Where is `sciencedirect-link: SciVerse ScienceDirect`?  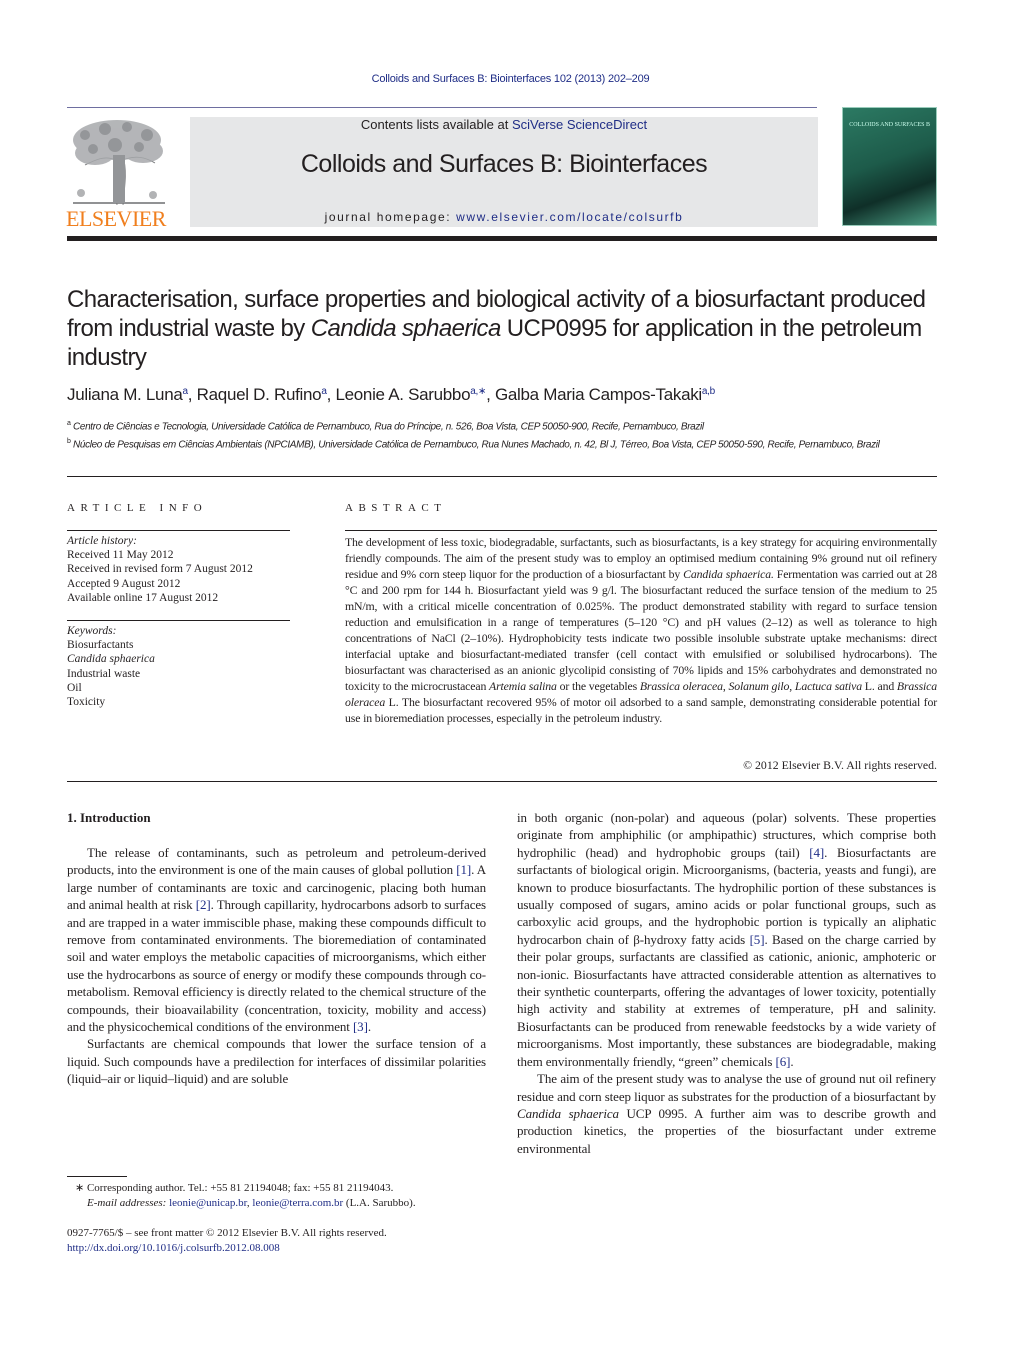
sciencedirect-link: SciVerse ScienceDirect is located at coordinates (579, 124).